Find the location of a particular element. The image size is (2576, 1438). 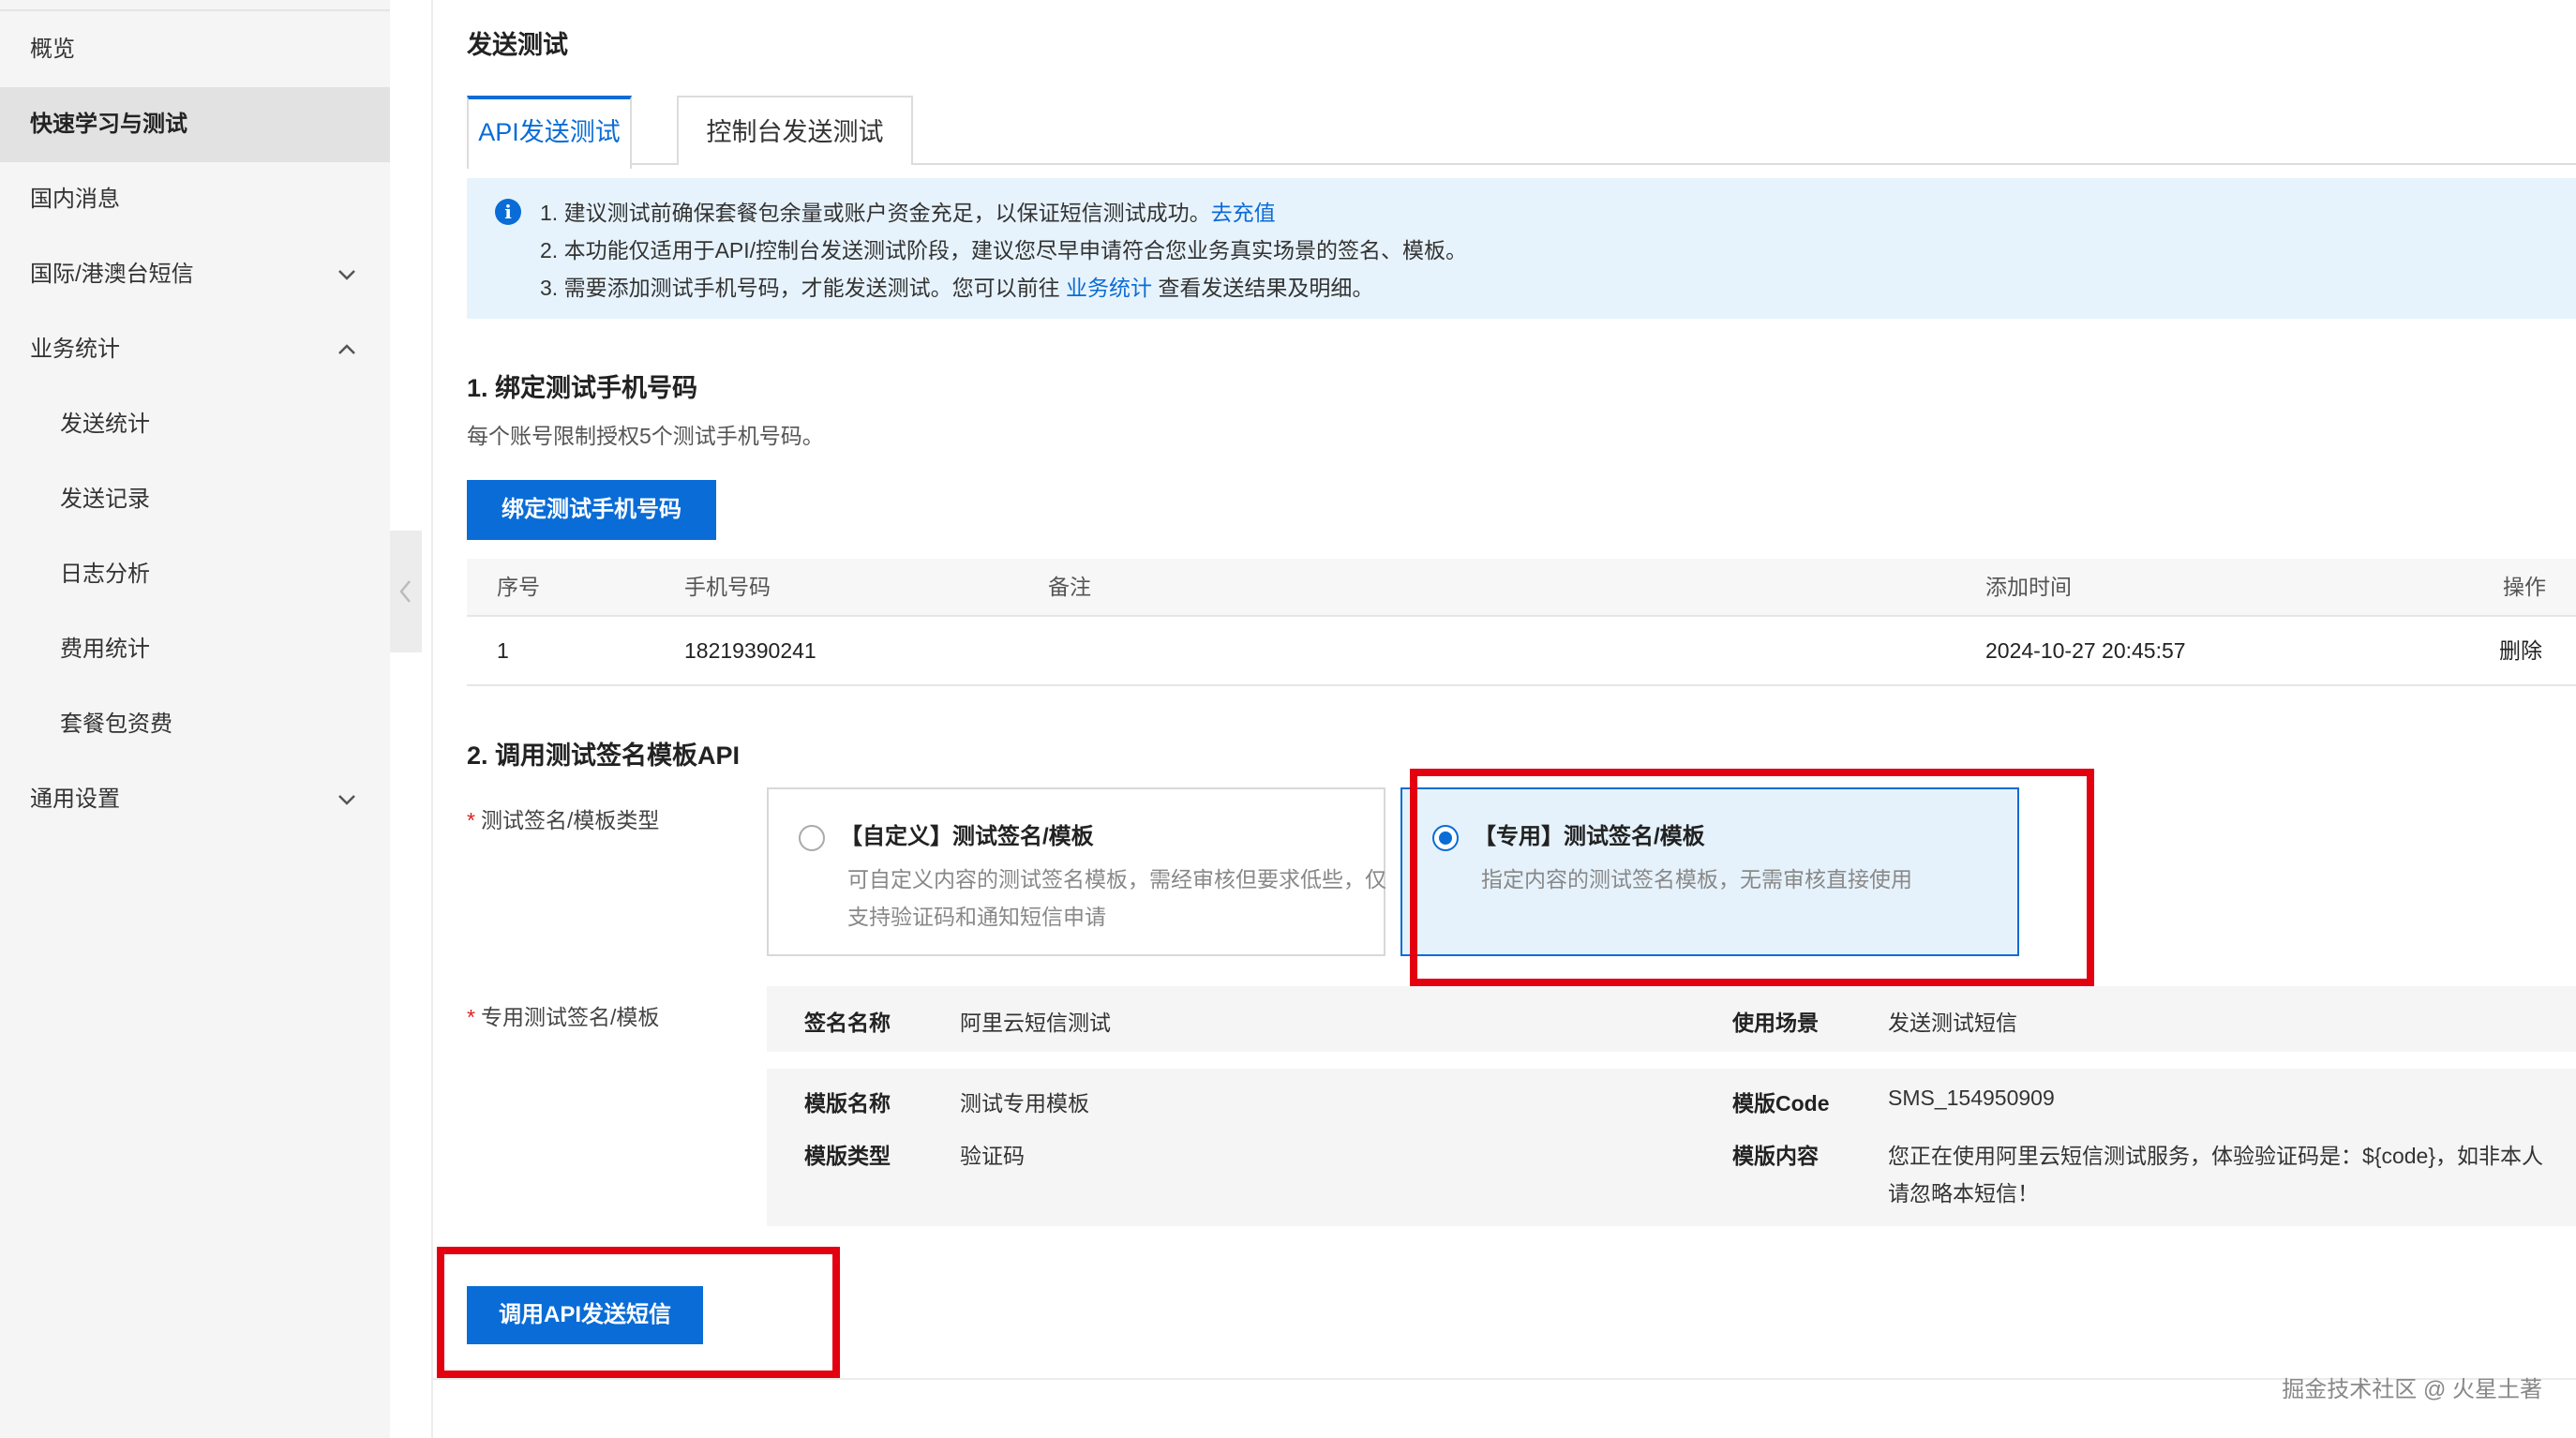

table-header: 序号 手机号码 备注 添加时间 操作 is located at coordinates (1522, 588).